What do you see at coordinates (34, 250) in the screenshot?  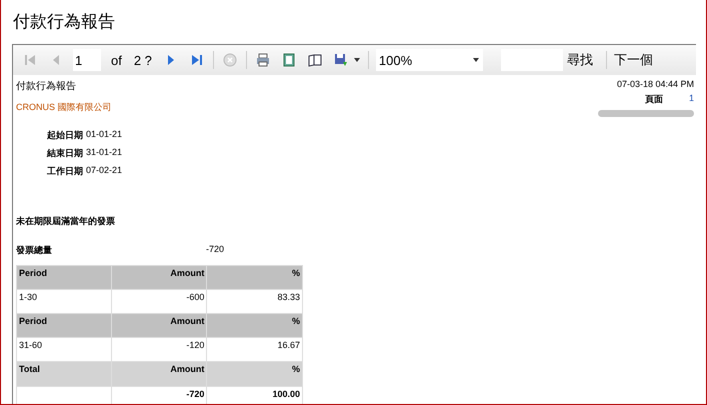 I see `total-label: 發票總量` at bounding box center [34, 250].